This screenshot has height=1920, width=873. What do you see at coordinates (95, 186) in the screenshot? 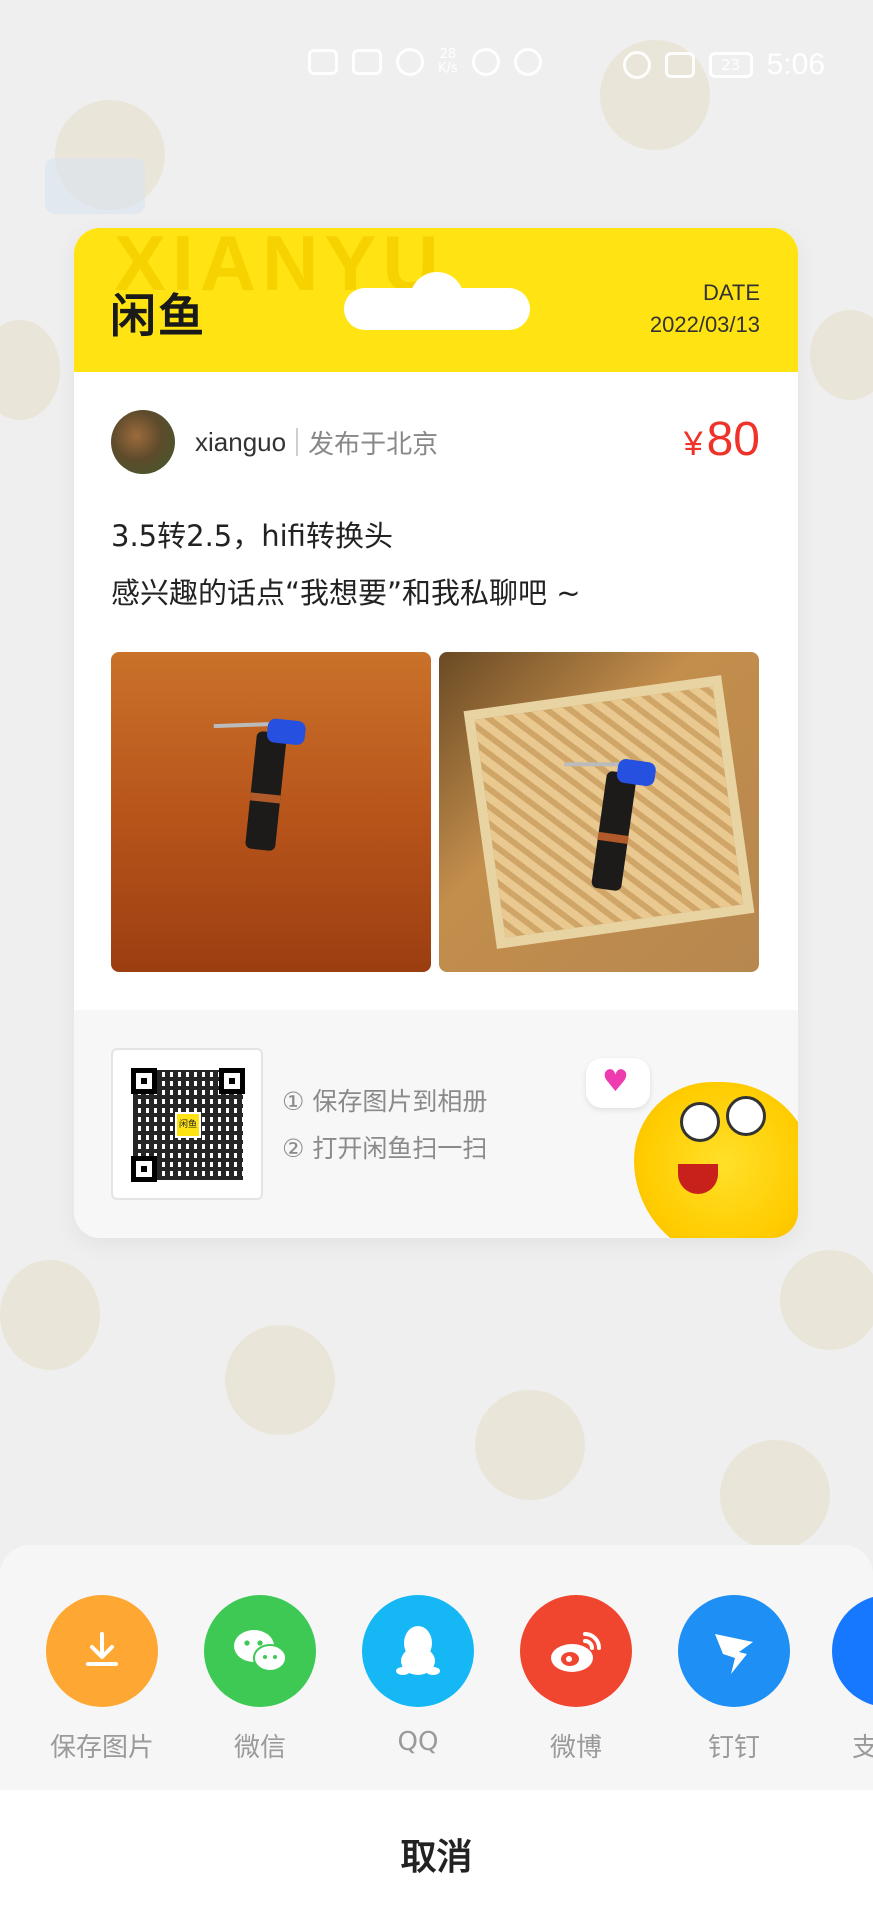
I see `background-tag-decoration` at bounding box center [95, 186].